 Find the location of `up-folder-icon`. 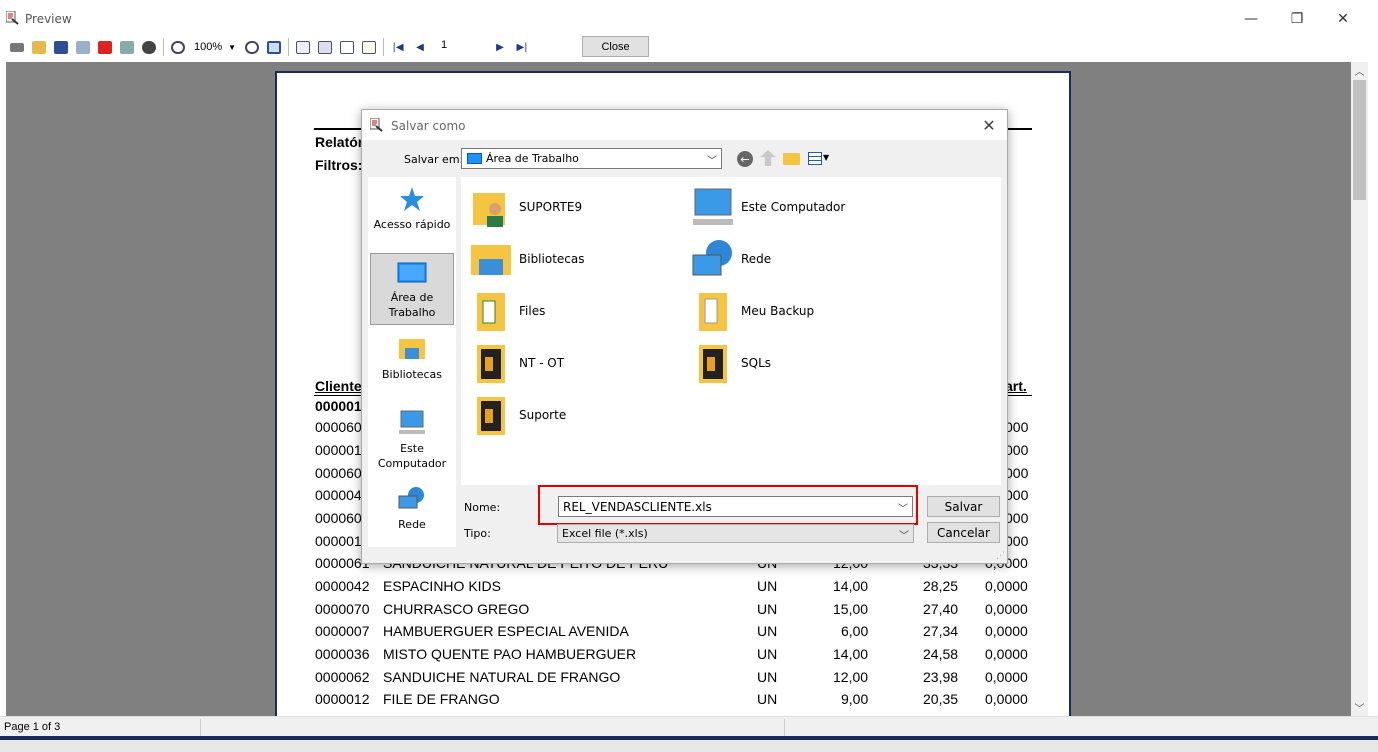

up-folder-icon is located at coordinates (768, 158).